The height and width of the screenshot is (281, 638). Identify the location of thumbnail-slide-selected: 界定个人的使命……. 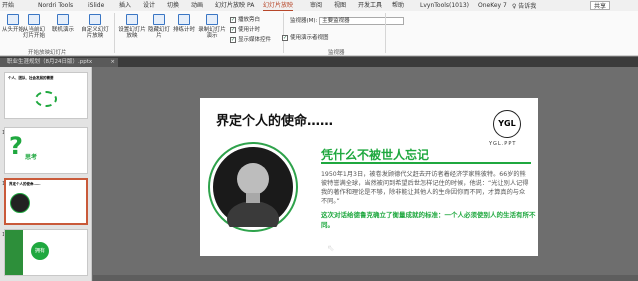
(46, 201).